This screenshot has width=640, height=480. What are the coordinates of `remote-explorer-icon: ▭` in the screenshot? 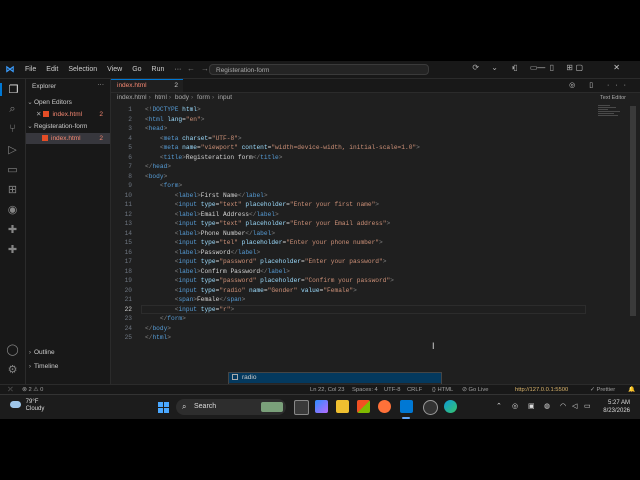 It's located at (12, 169).